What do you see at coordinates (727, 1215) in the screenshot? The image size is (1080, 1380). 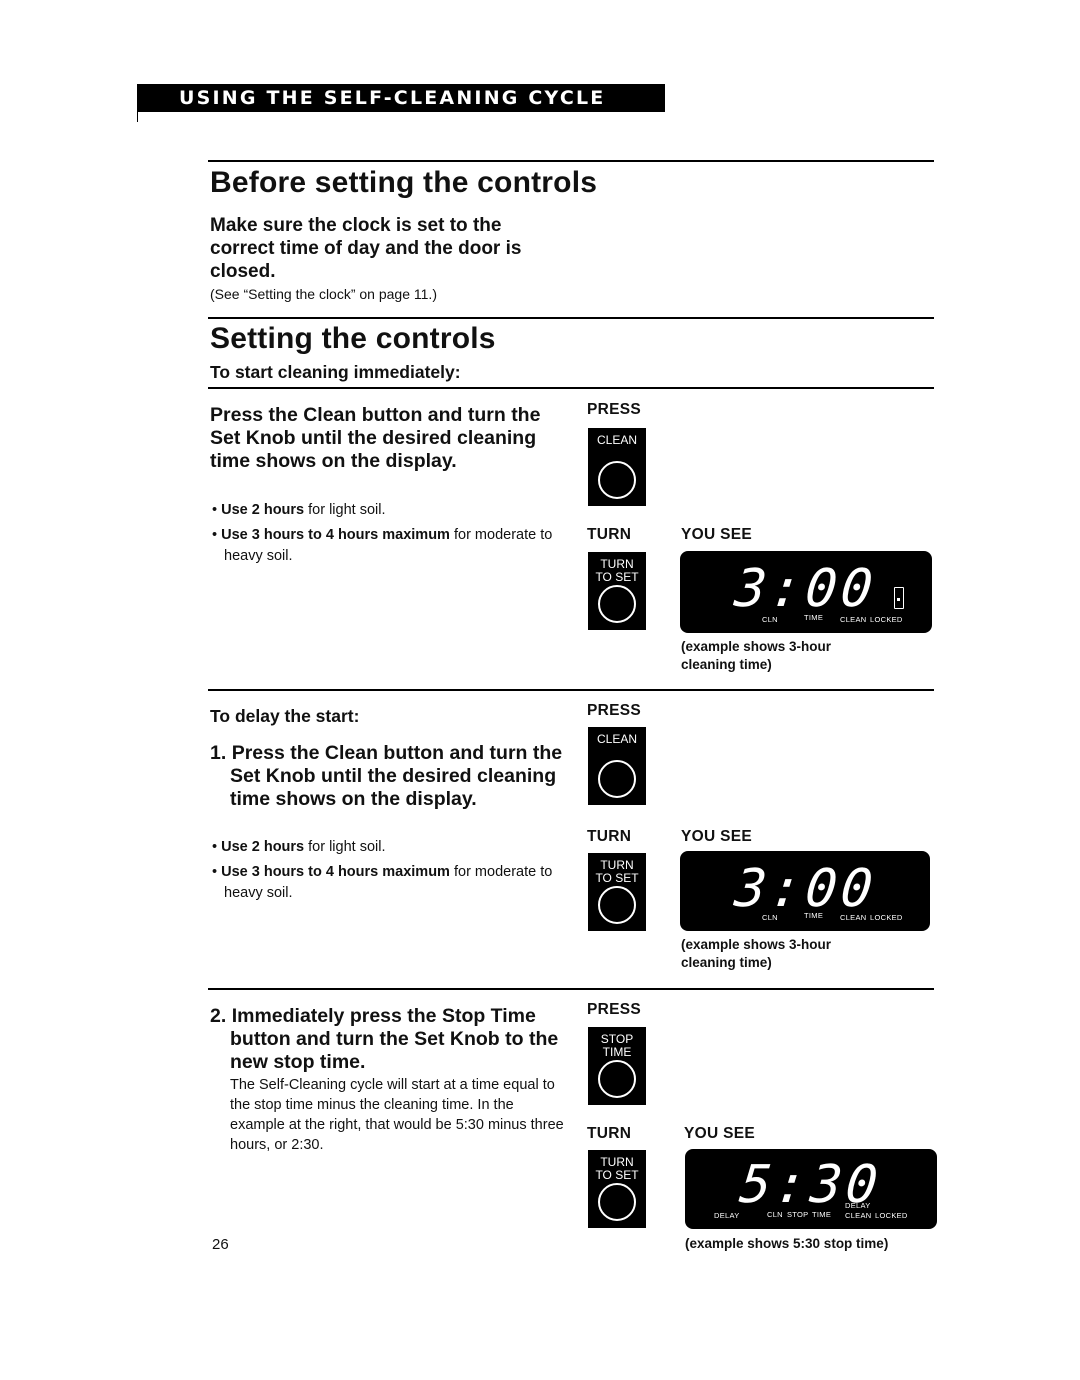 I see `indicator-delay: DELAY` at bounding box center [727, 1215].